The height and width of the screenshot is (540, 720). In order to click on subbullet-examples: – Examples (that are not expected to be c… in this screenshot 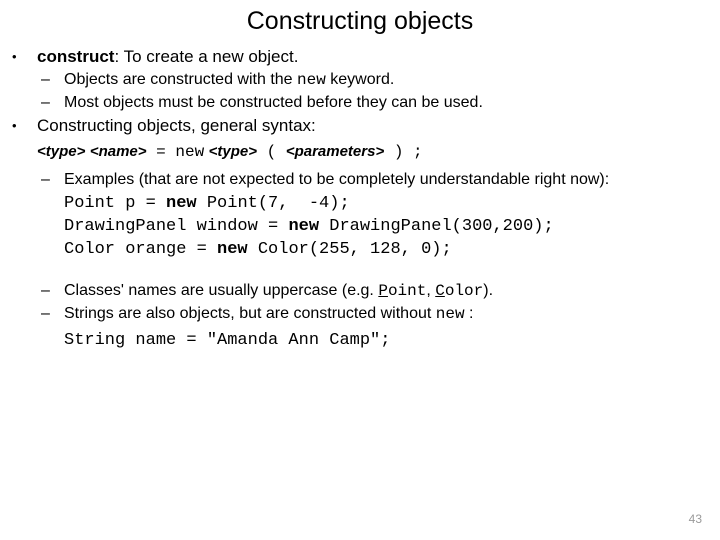, I will do `click(360, 180)`.